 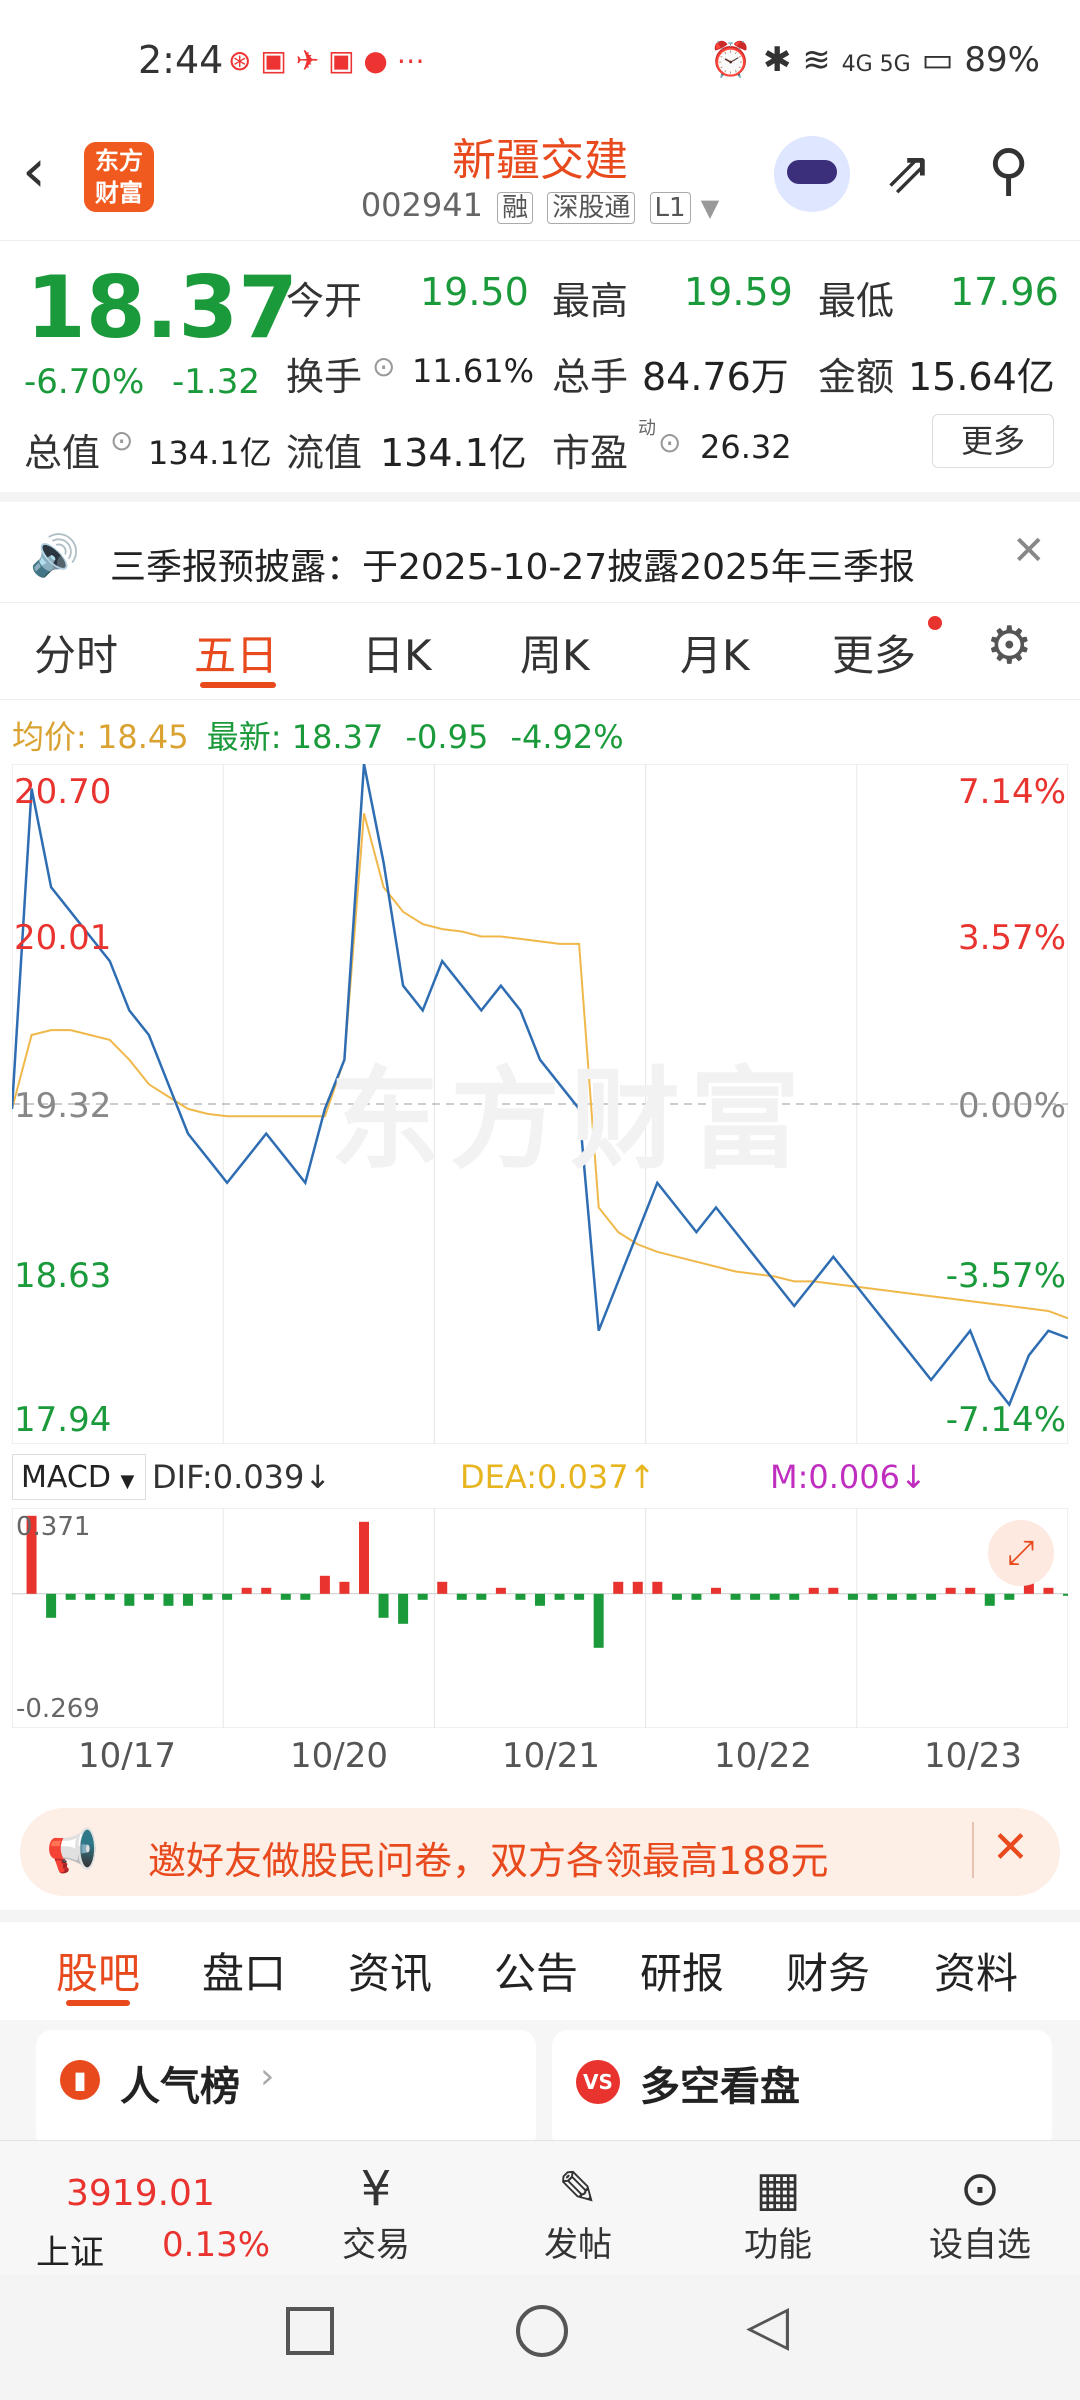 What do you see at coordinates (647, 428) in the screenshot?
I see `pe-dynamic-mark: 动` at bounding box center [647, 428].